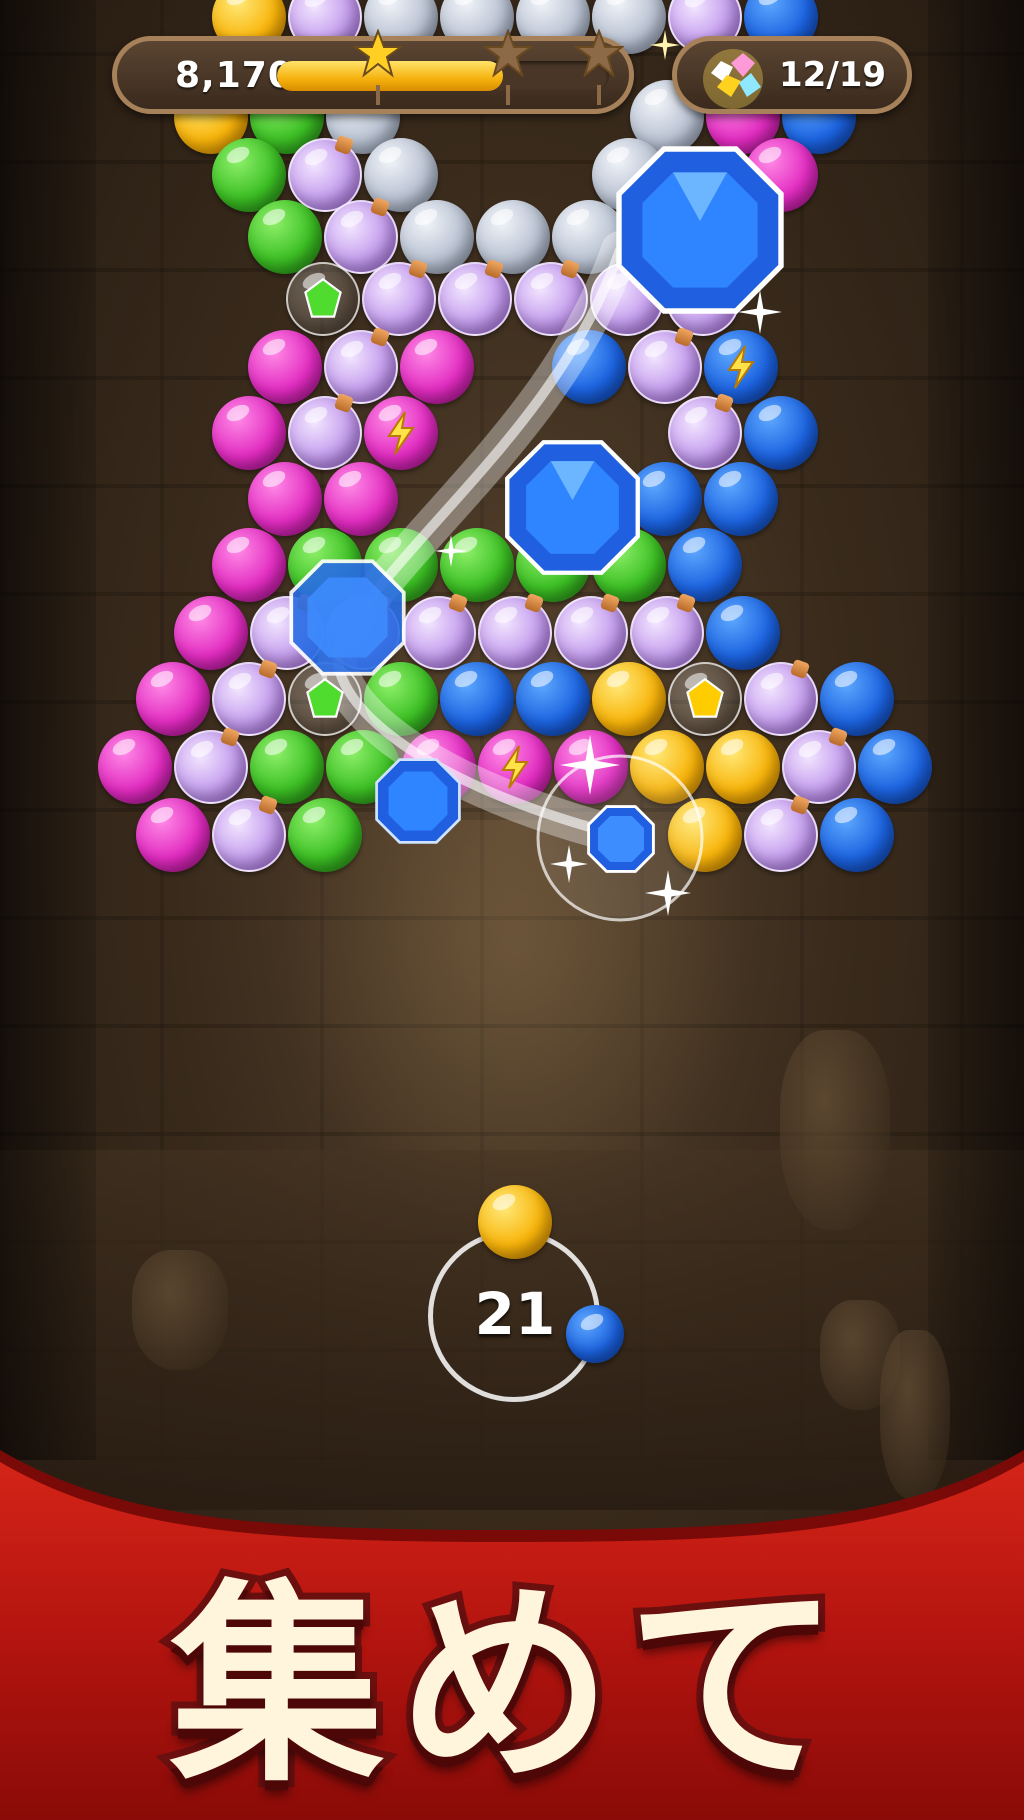  What do you see at coordinates (443, 76) in the screenshot?
I see `score-progress-bar` at bounding box center [443, 76].